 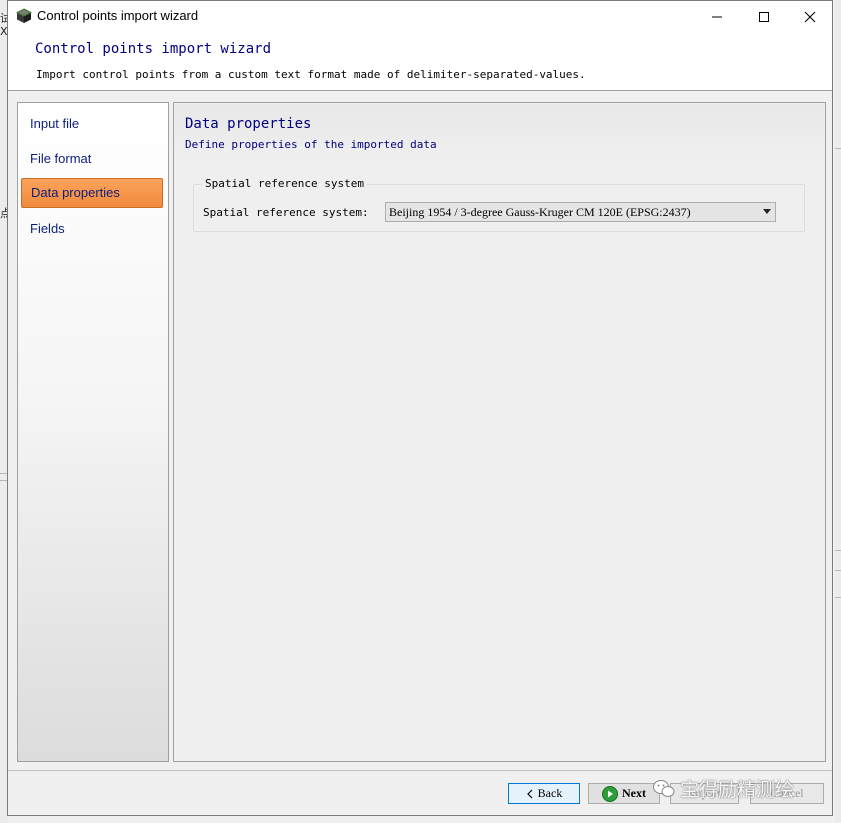 What do you see at coordinates (286, 212) in the screenshot?
I see `srs-label: Spatial reference system:` at bounding box center [286, 212].